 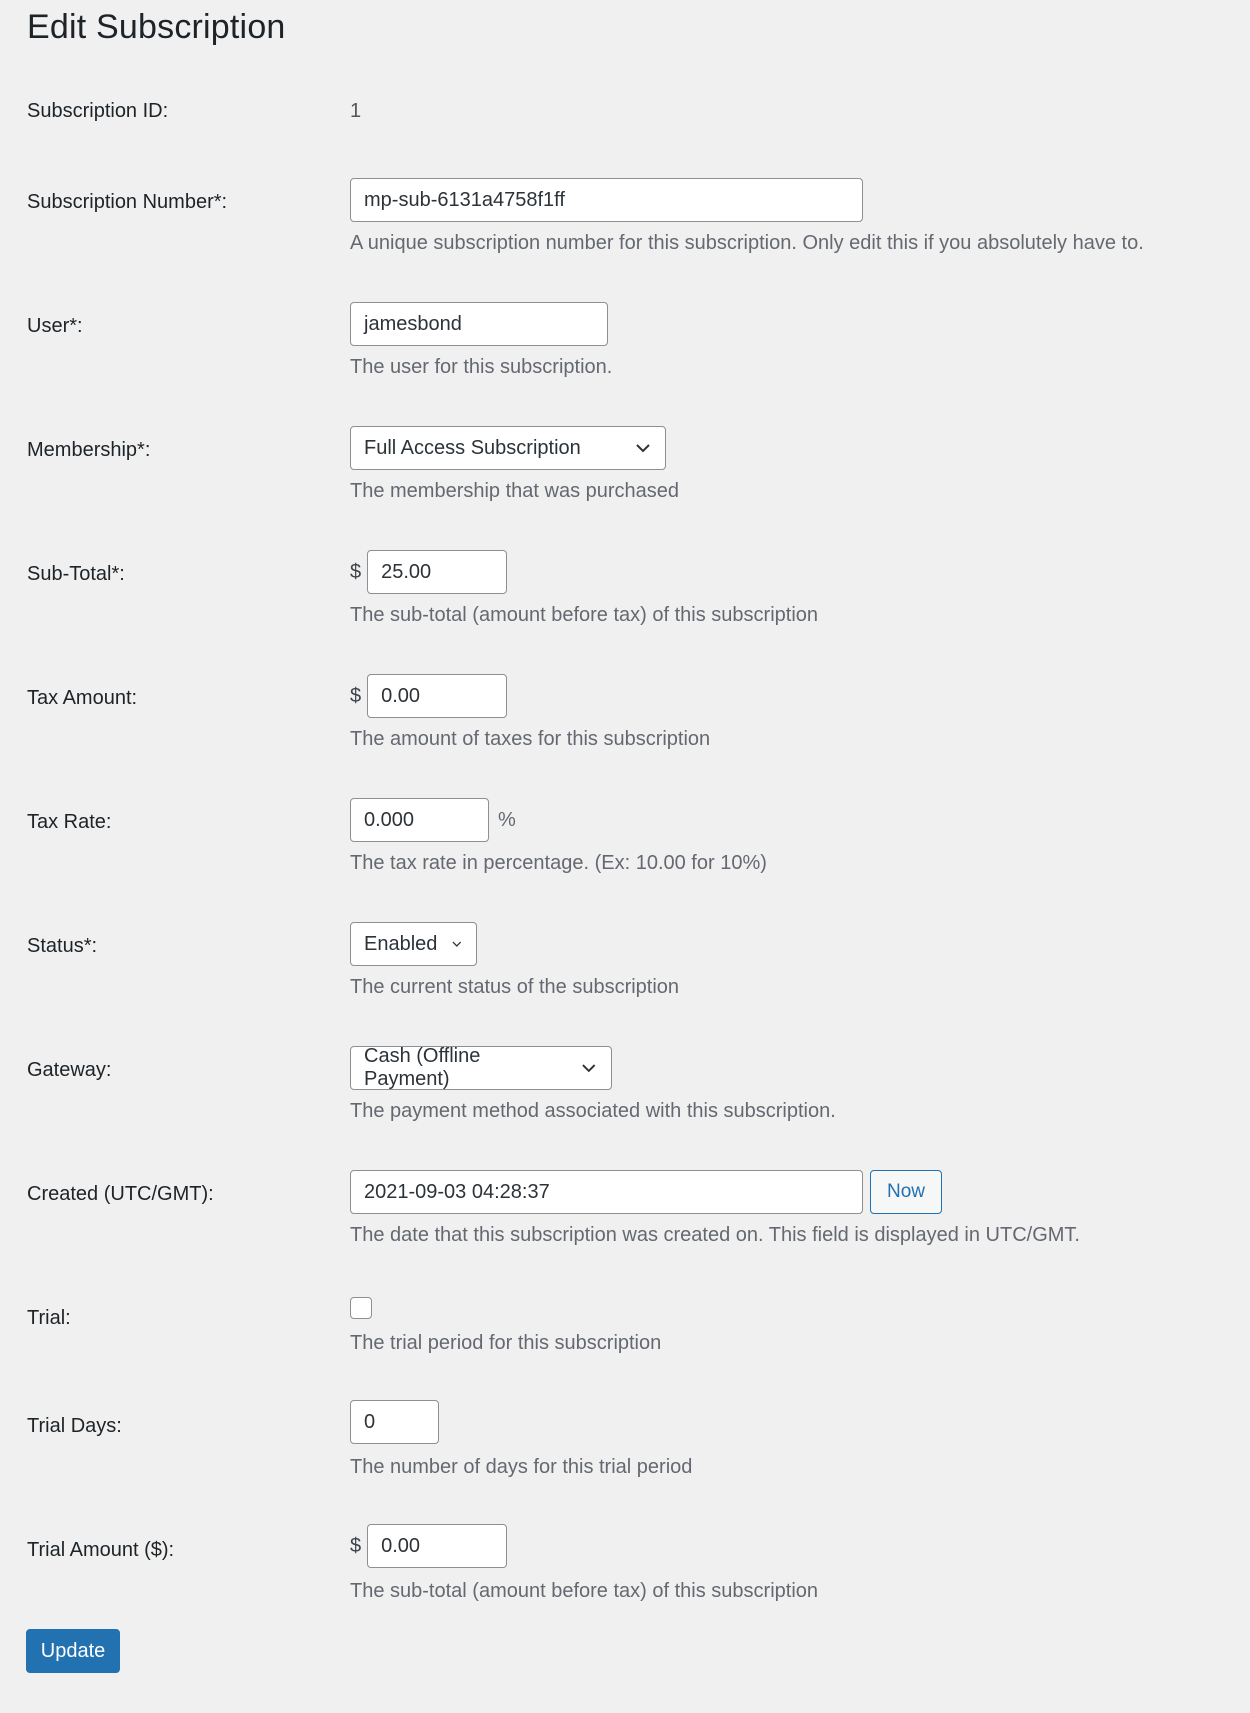 What do you see at coordinates (401, 943) in the screenshot?
I see `status-selected-value: Enabled` at bounding box center [401, 943].